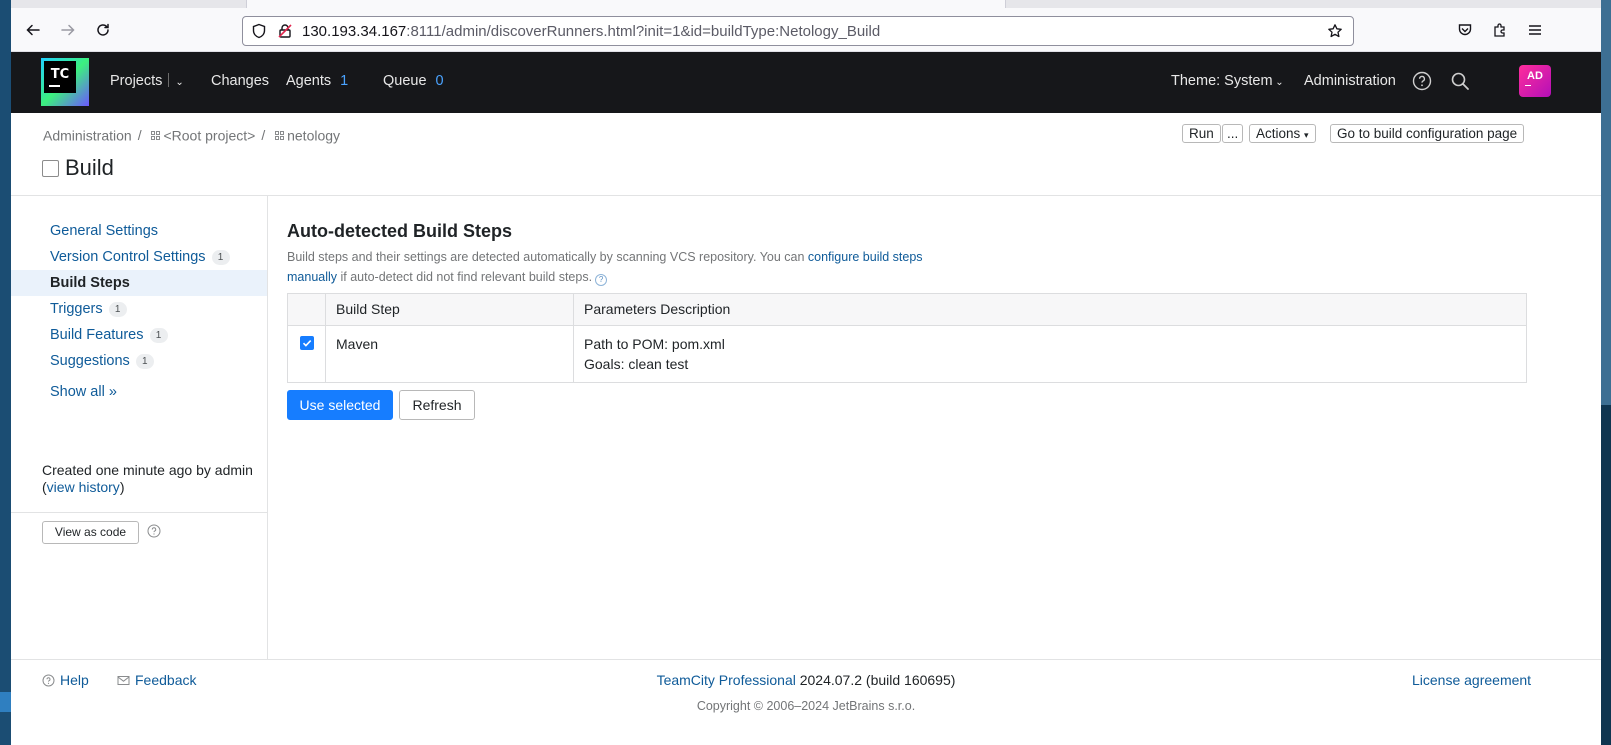 This screenshot has width=1611, height=745. I want to click on pocket-button, so click(1465, 30).